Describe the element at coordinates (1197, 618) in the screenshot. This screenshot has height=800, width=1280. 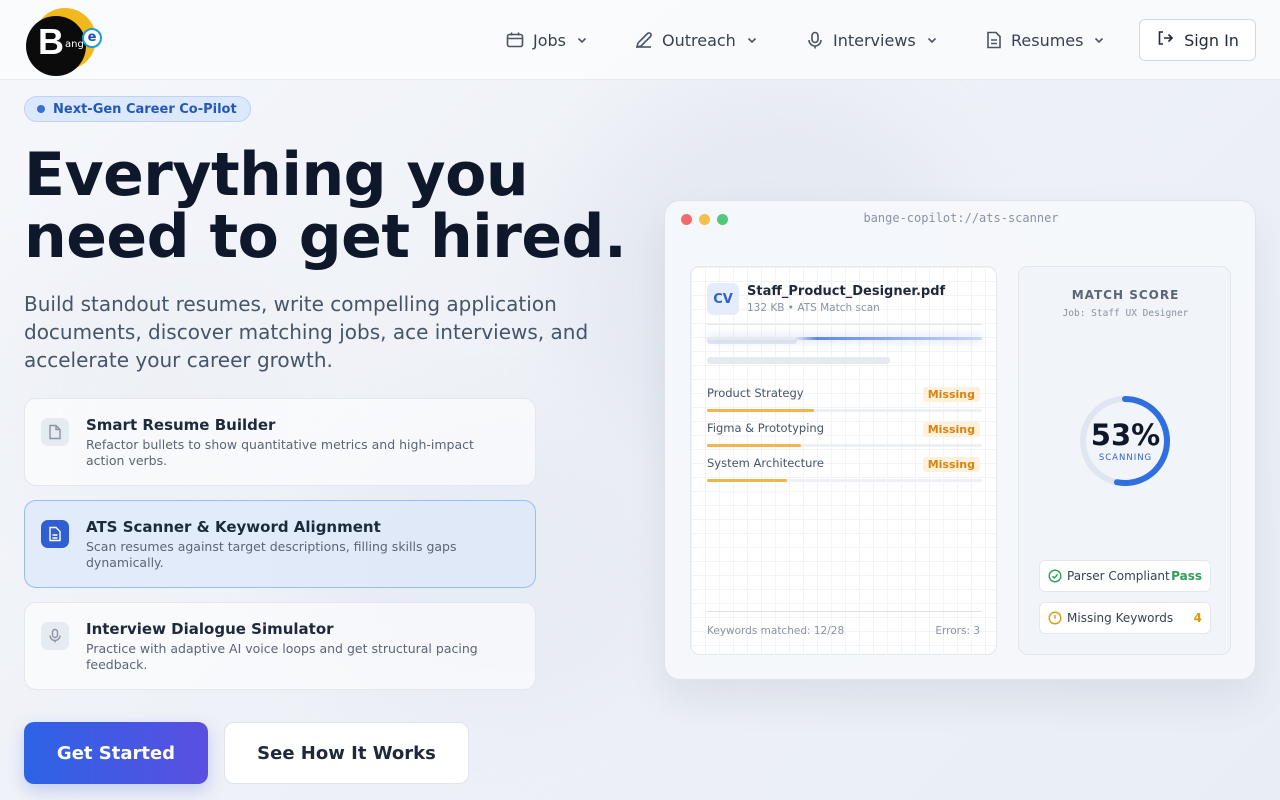
I see `stat-value: 4` at that location.